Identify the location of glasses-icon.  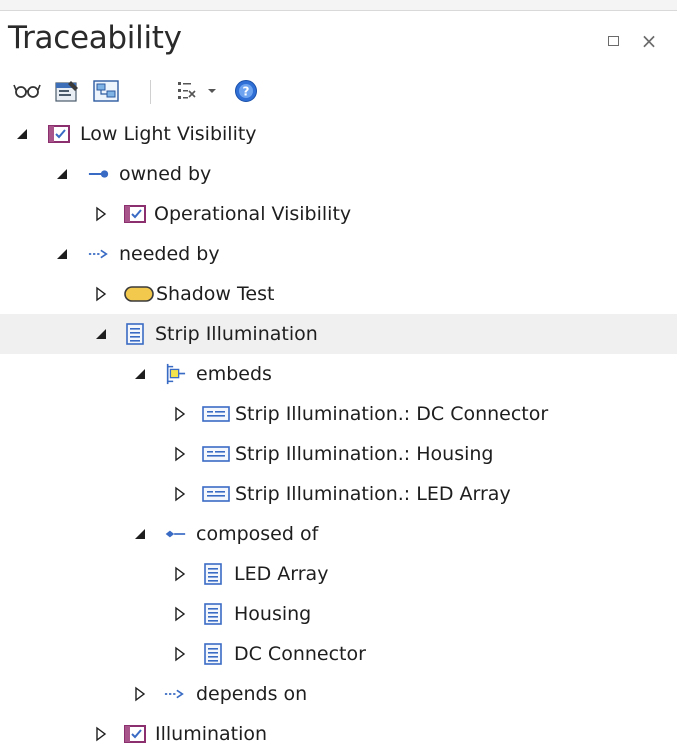
(27, 91).